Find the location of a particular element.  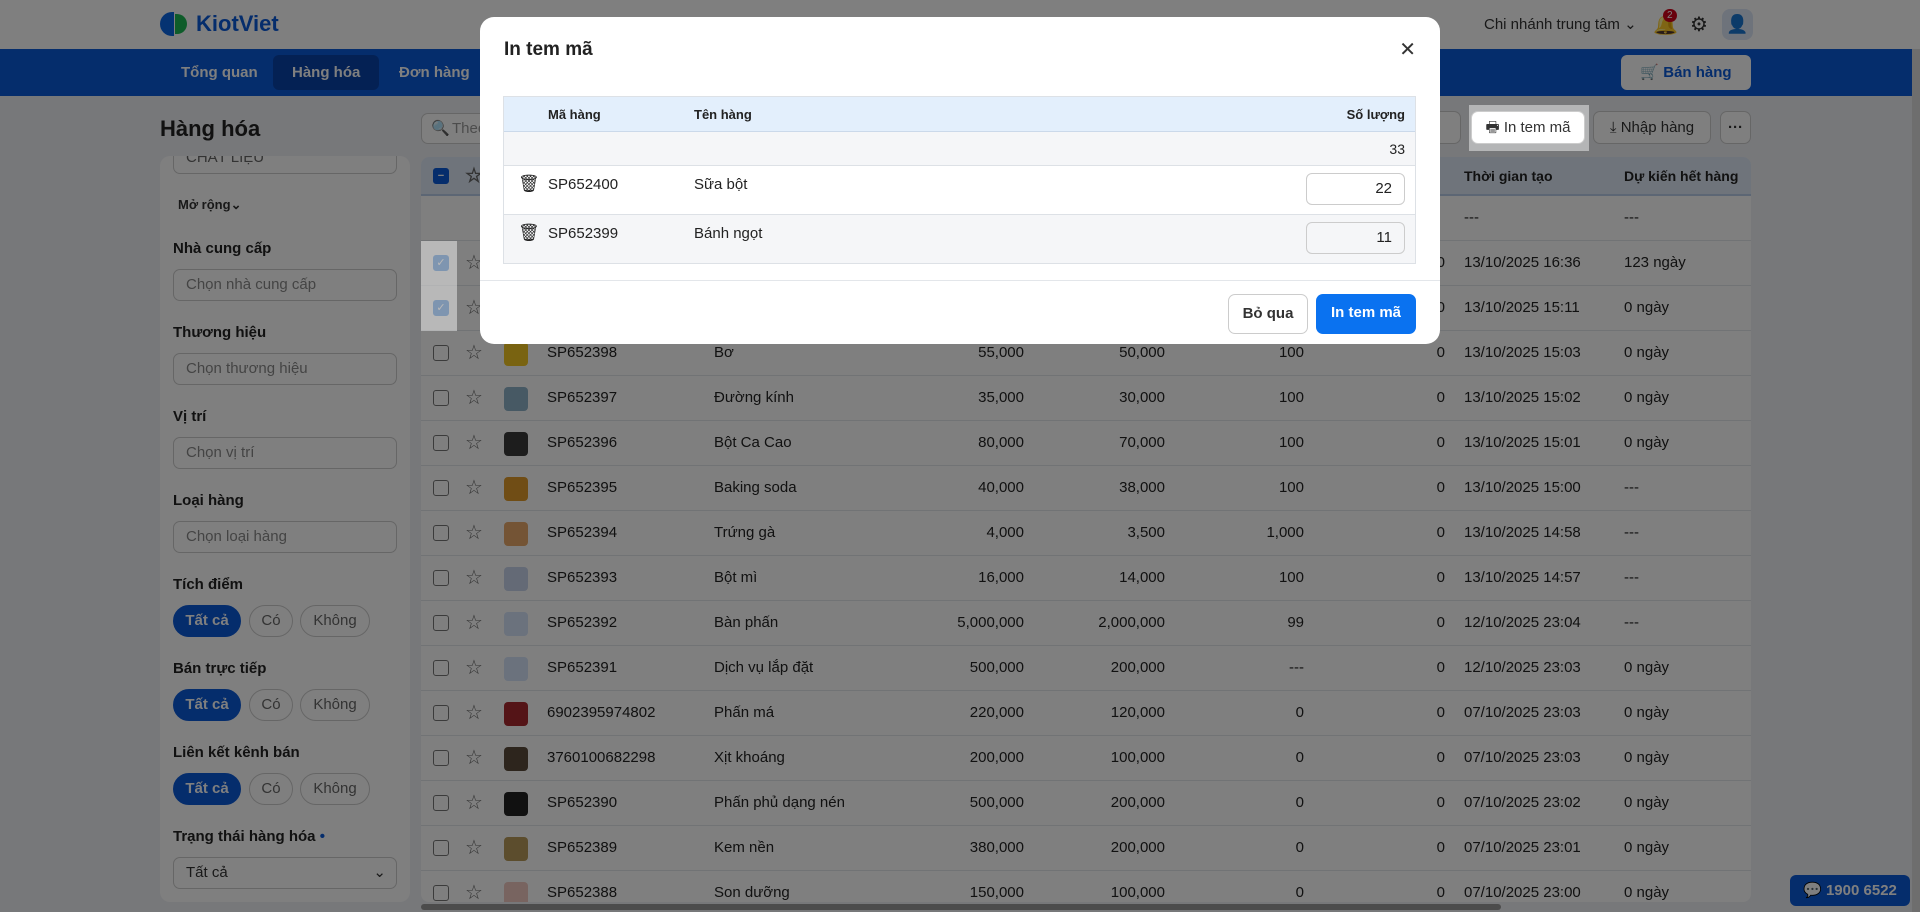

modal-item-row: 🗑 SP652399 Bánh ngọt 11 is located at coordinates (959, 239).